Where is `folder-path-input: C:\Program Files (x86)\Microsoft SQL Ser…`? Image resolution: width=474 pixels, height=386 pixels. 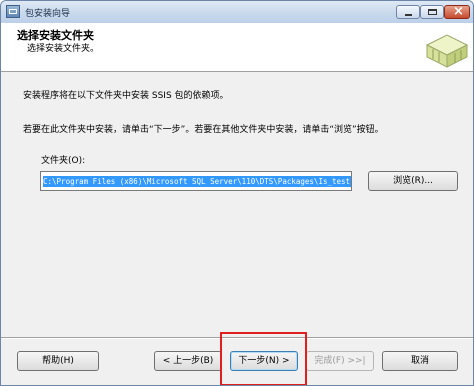
folder-path-input: C:\Program Files (x86)\Microsoft SQL Ser… is located at coordinates (196, 181).